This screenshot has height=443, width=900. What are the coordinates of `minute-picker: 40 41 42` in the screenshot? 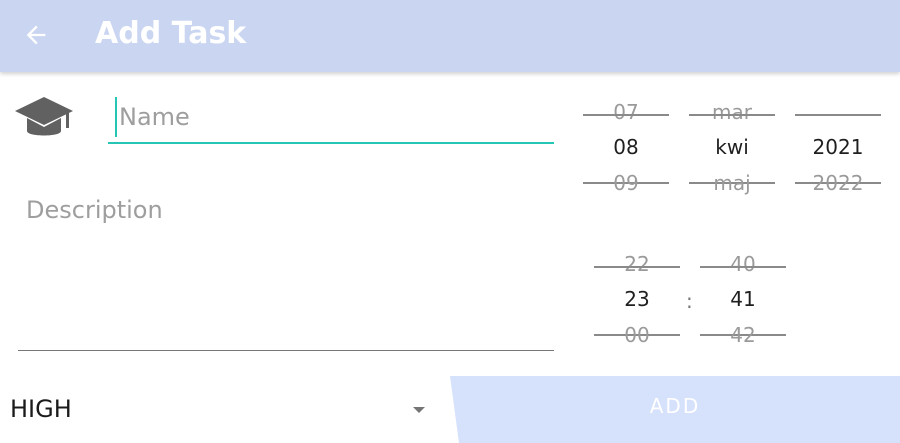 It's located at (743, 308).